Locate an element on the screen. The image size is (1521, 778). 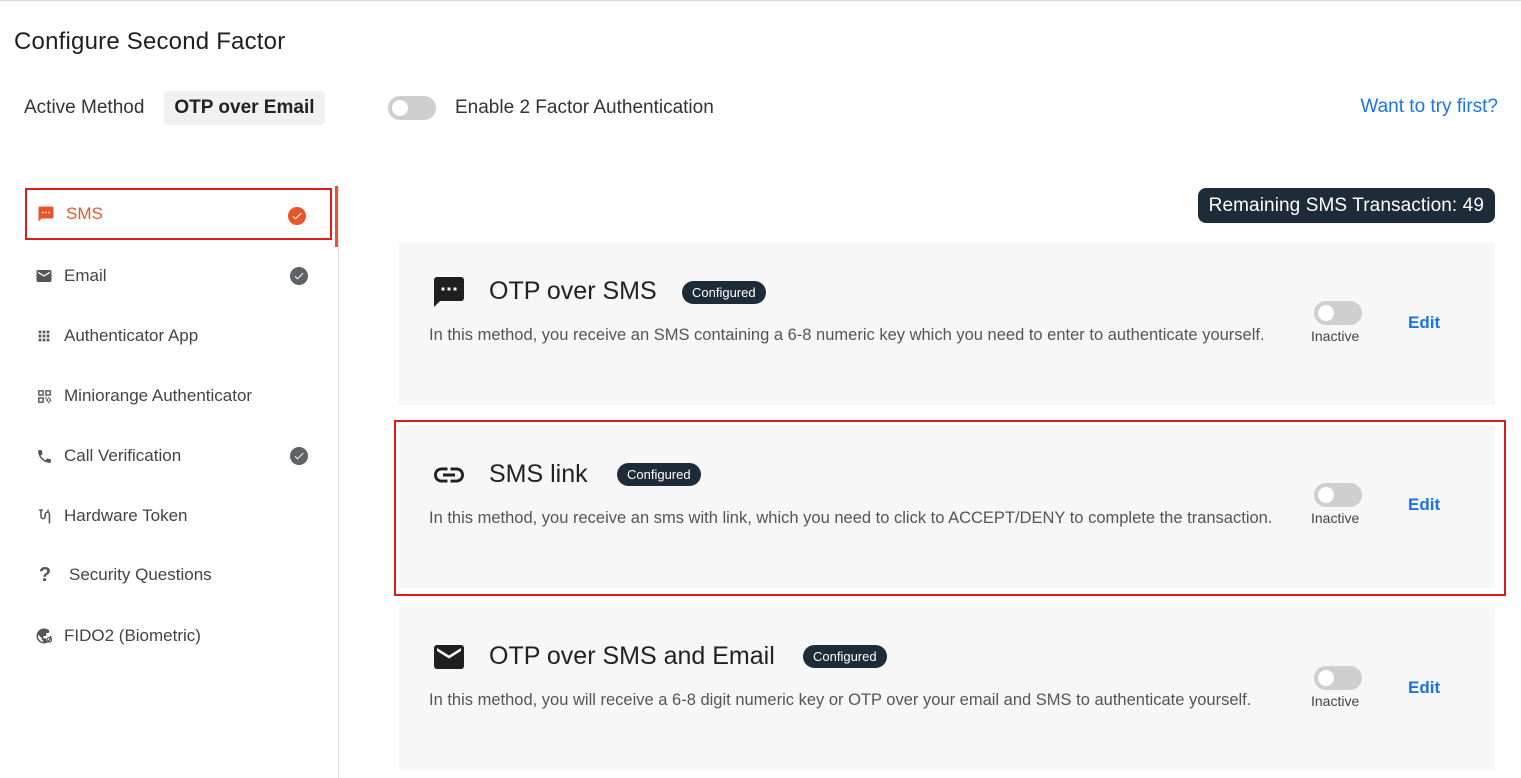
grid-icon is located at coordinates (44, 336).